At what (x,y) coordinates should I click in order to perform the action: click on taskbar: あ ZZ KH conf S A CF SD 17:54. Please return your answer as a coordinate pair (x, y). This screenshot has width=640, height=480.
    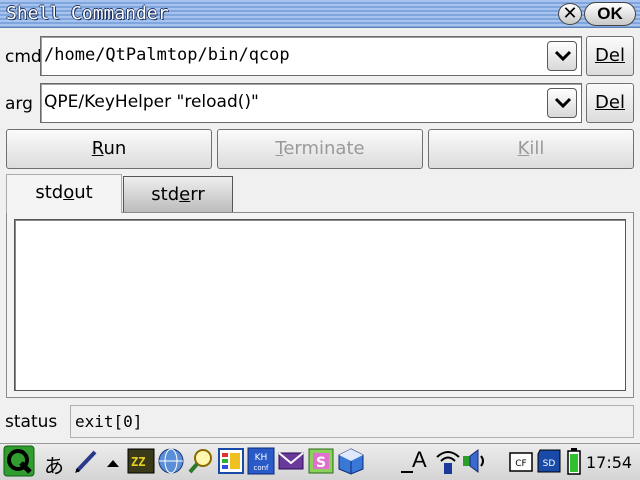
    Looking at the image, I should click on (320, 461).